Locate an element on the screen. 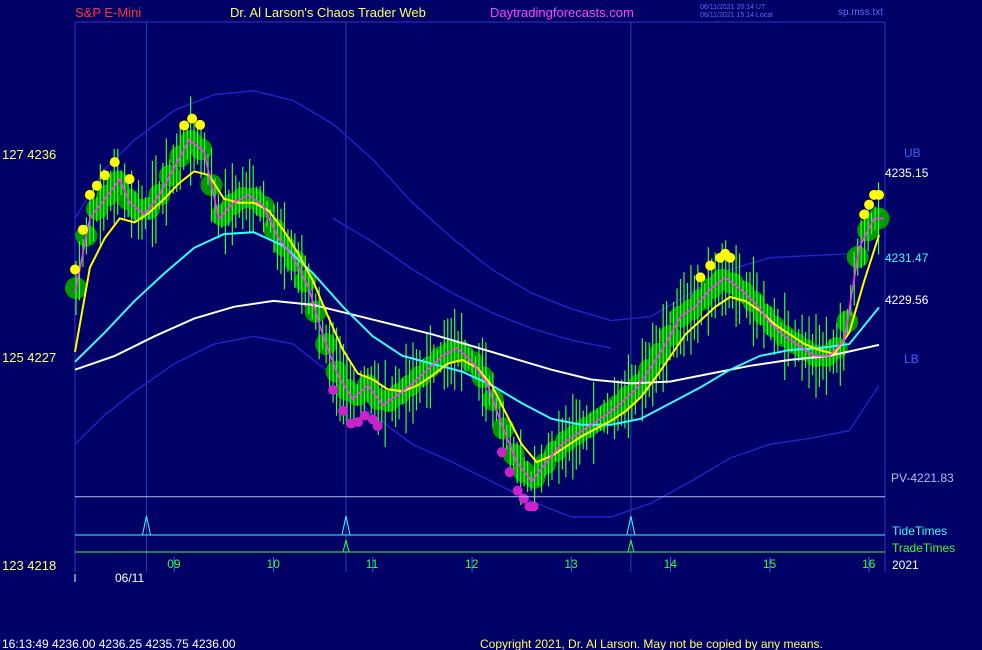 This screenshot has height=650, width=982. x-tick-label-11: 11 is located at coordinates (372, 564).